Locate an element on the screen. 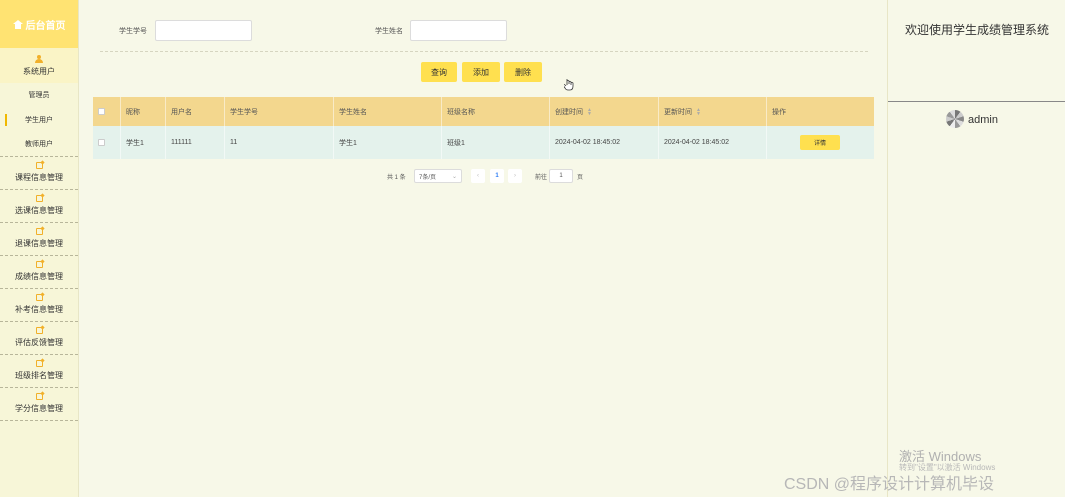 This screenshot has width=1065, height=497. username-label: admin is located at coordinates (983, 120).